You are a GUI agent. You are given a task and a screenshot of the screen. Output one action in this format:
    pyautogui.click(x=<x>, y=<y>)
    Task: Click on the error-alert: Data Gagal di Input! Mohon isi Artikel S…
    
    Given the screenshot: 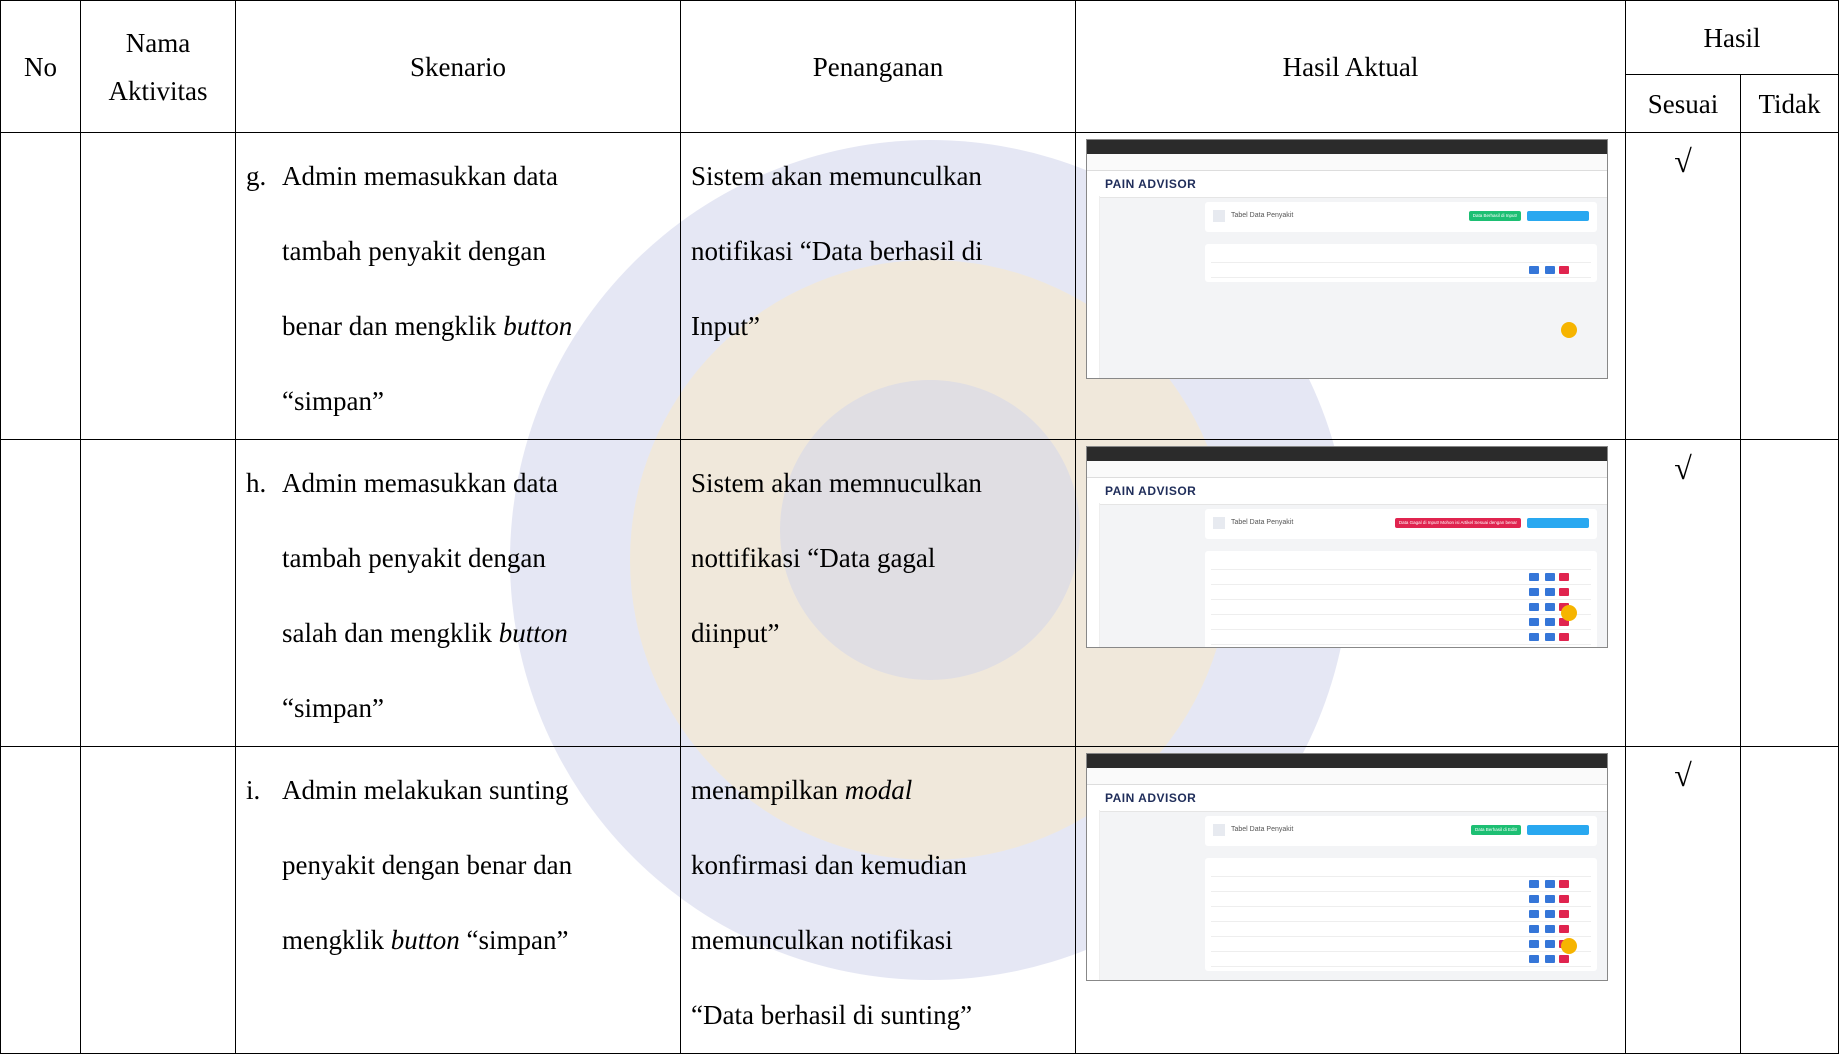 What is the action you would take?
    pyautogui.click(x=1457, y=523)
    